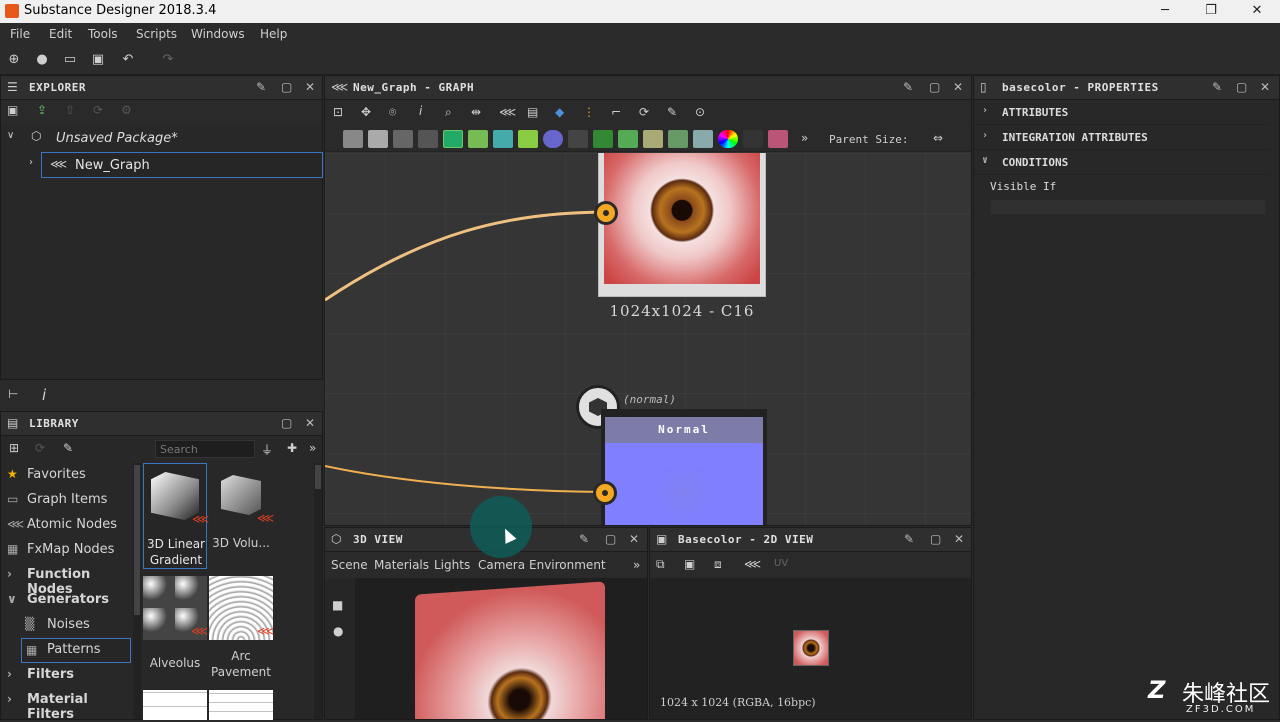  Describe the element at coordinates (753, 139) in the screenshot. I see `pixel-processor-icon` at that location.